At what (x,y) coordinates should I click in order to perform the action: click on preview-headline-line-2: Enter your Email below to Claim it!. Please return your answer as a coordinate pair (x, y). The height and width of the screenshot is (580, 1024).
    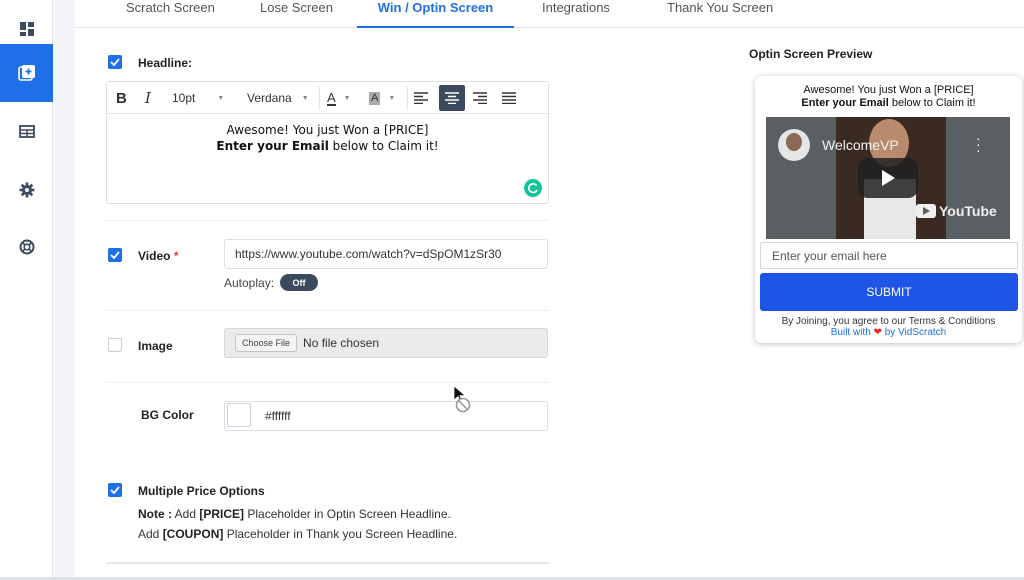
    Looking at the image, I should click on (888, 103).